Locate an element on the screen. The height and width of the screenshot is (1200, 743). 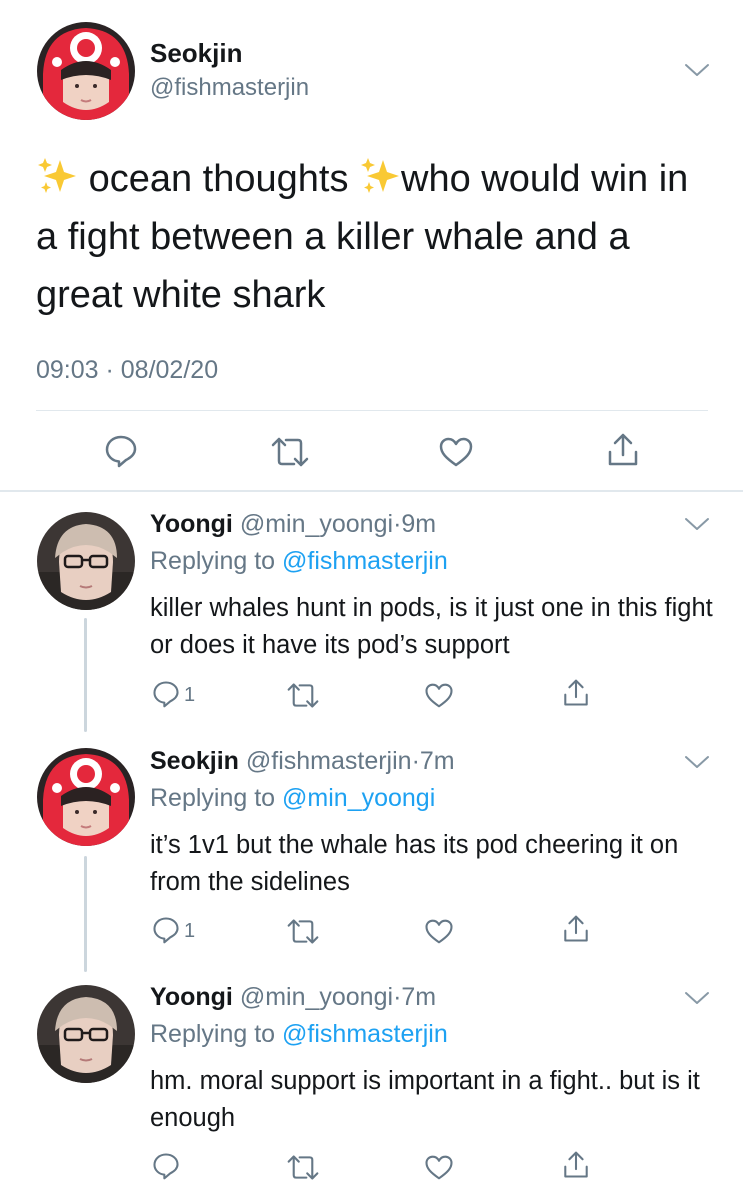
reply-author-handle: @fishmasterjin is located at coordinates (329, 761).